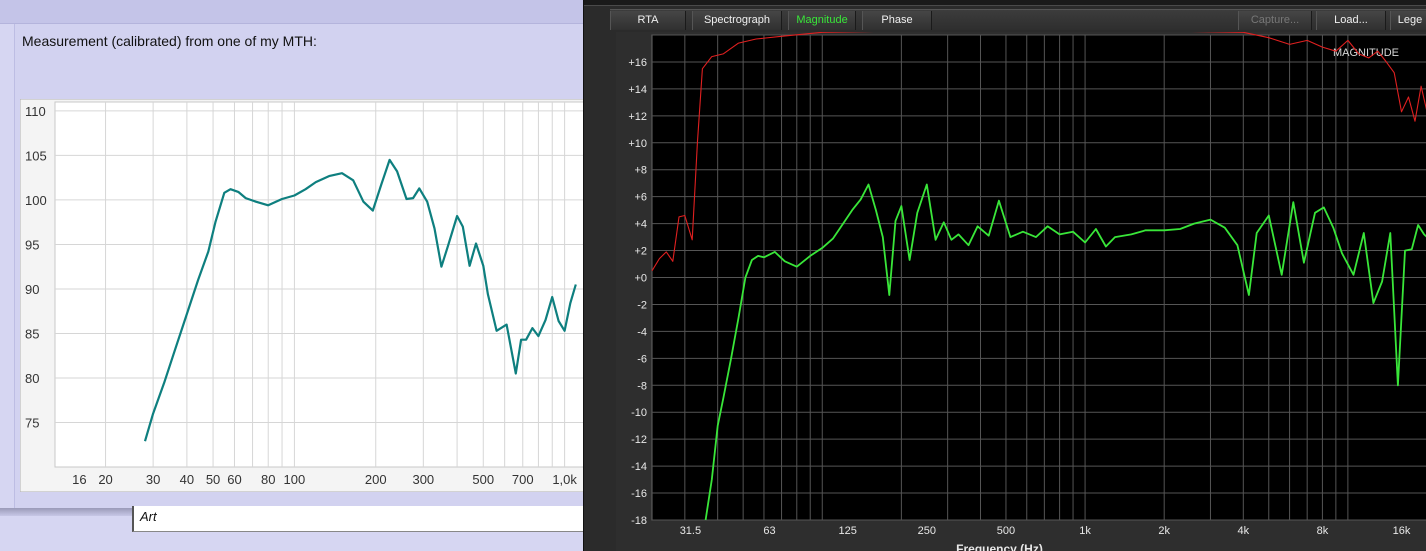 The width and height of the screenshot is (1426, 551). Describe the element at coordinates (642, 332) in the screenshot. I see `y-tick-label: -4` at that location.